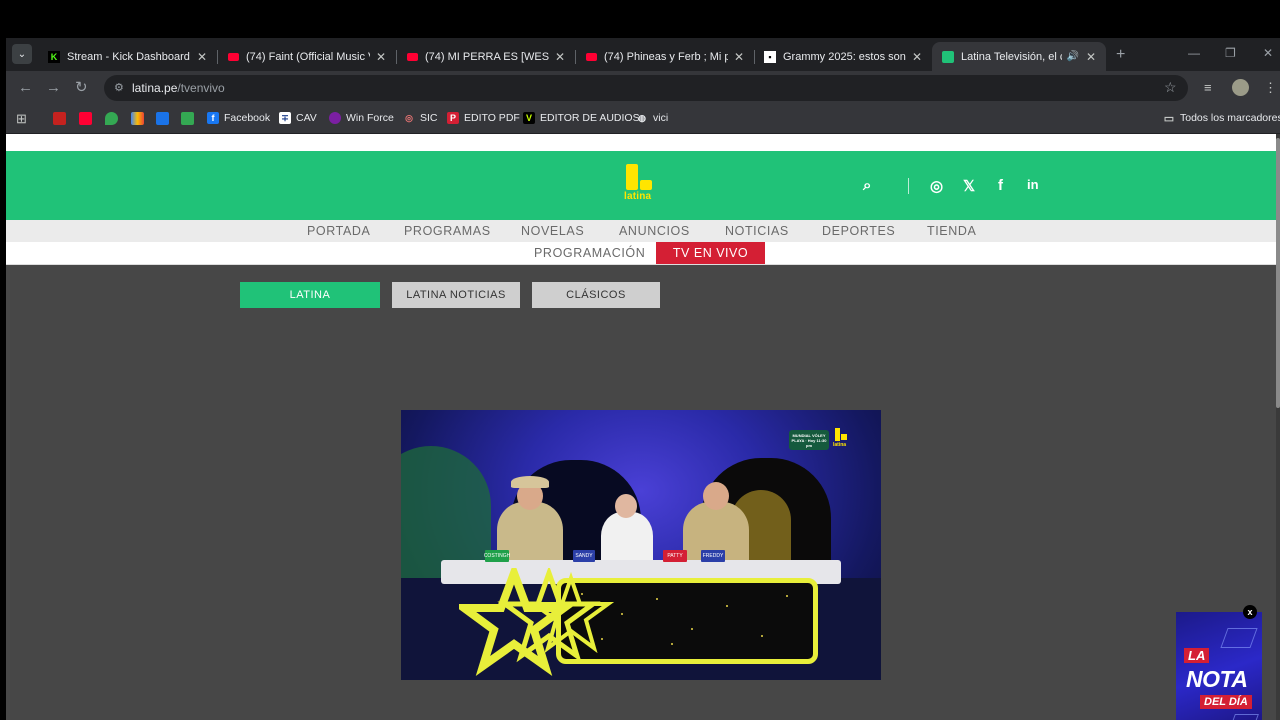  Describe the element at coordinates (969, 186) in the screenshot. I see `x-twitter-icon: 𝕏` at that location.